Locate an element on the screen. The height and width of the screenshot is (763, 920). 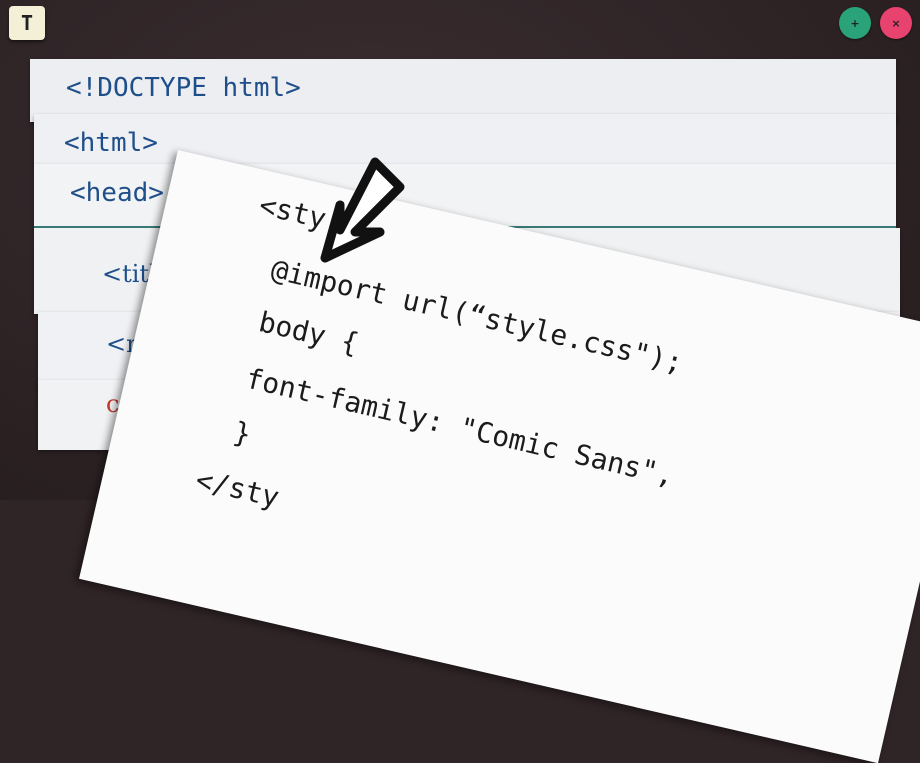
close-icon: × is located at coordinates (896, 23).